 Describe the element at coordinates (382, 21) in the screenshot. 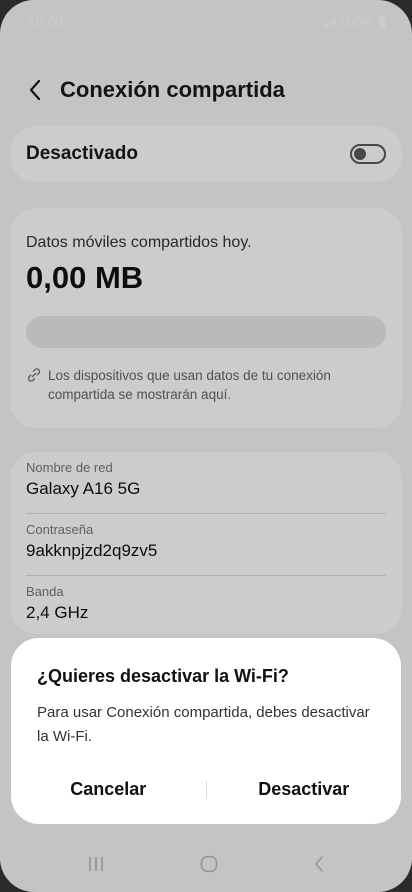

I see `battery-icon` at that location.